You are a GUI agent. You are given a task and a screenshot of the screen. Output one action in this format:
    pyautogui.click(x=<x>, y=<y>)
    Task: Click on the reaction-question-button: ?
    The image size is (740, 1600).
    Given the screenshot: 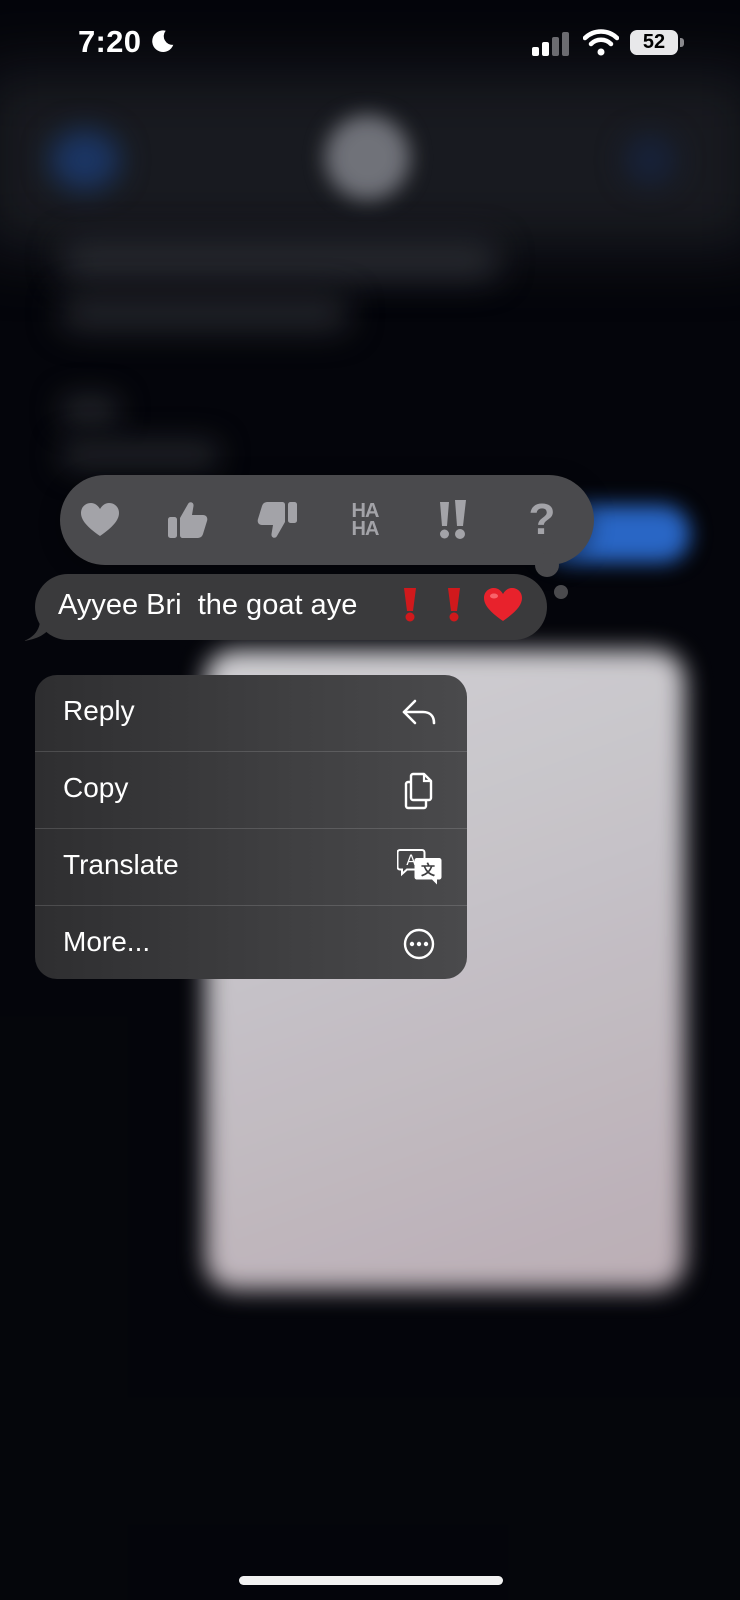 What is the action you would take?
    pyautogui.click(x=542, y=520)
    